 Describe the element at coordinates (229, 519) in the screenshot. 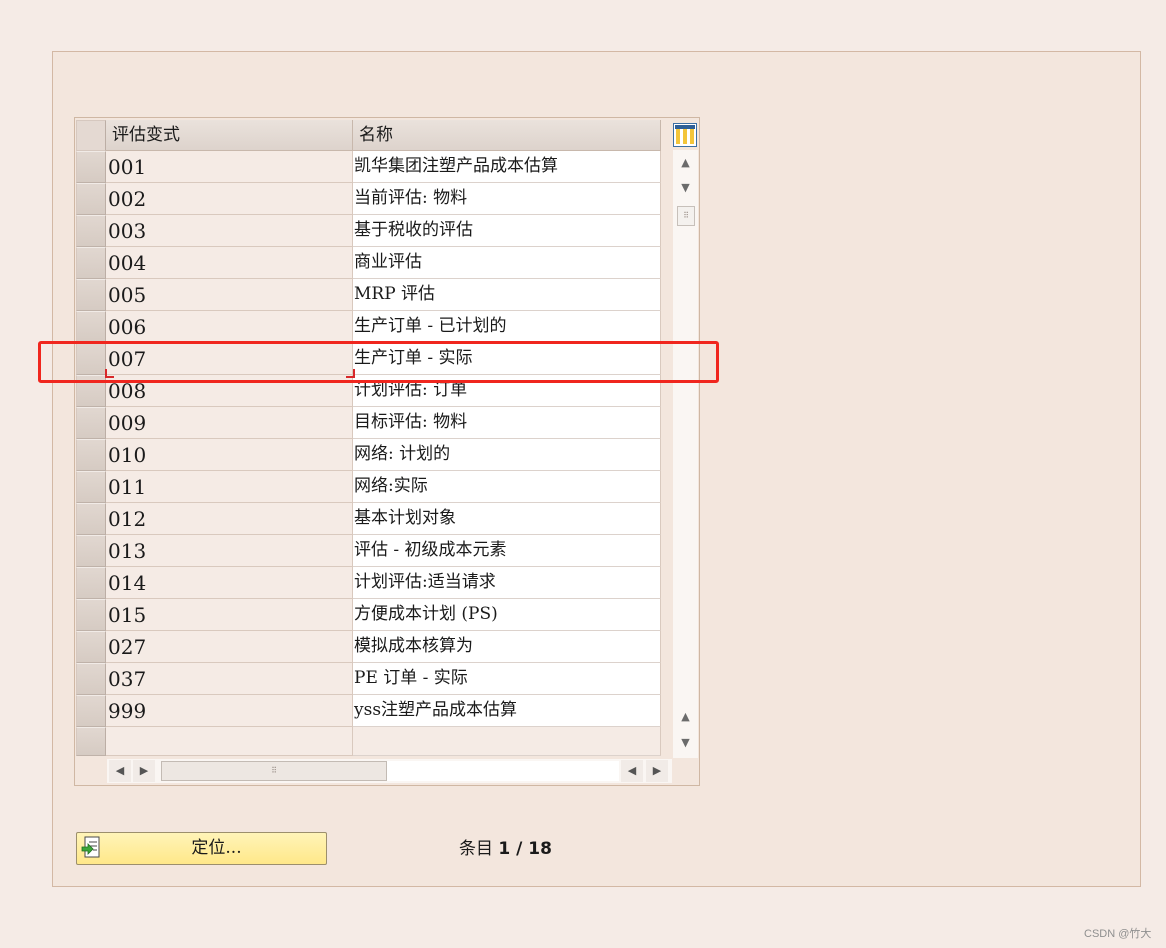

I see `valuation-variant-cell: 012` at that location.